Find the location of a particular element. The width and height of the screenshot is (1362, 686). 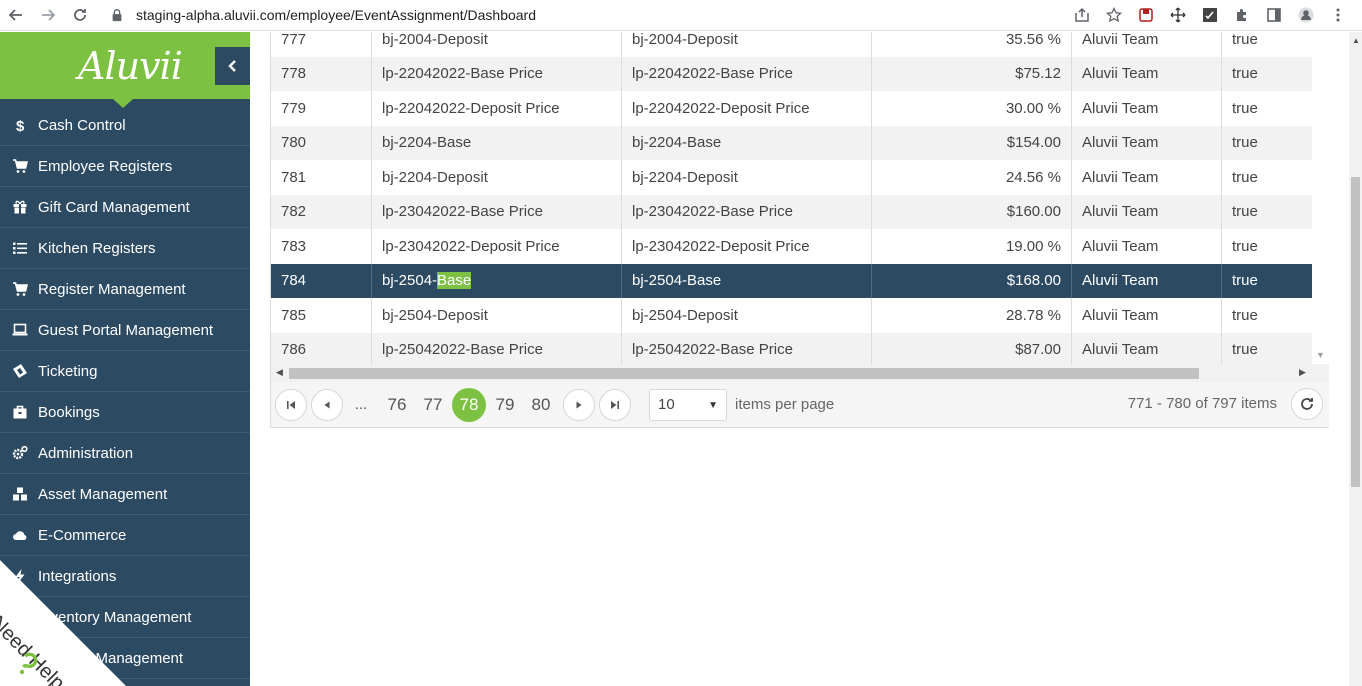

ticket-icon is located at coordinates (19, 371).